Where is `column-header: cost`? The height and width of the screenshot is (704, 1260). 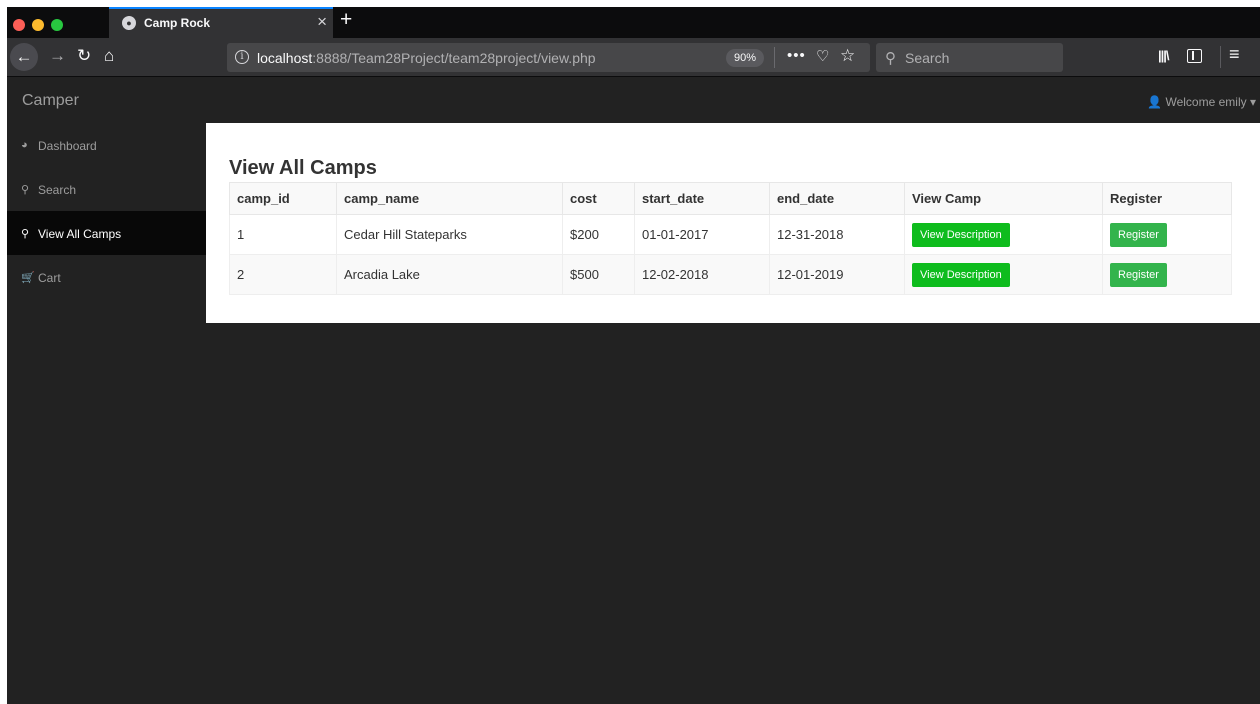
column-header: cost is located at coordinates (598, 198).